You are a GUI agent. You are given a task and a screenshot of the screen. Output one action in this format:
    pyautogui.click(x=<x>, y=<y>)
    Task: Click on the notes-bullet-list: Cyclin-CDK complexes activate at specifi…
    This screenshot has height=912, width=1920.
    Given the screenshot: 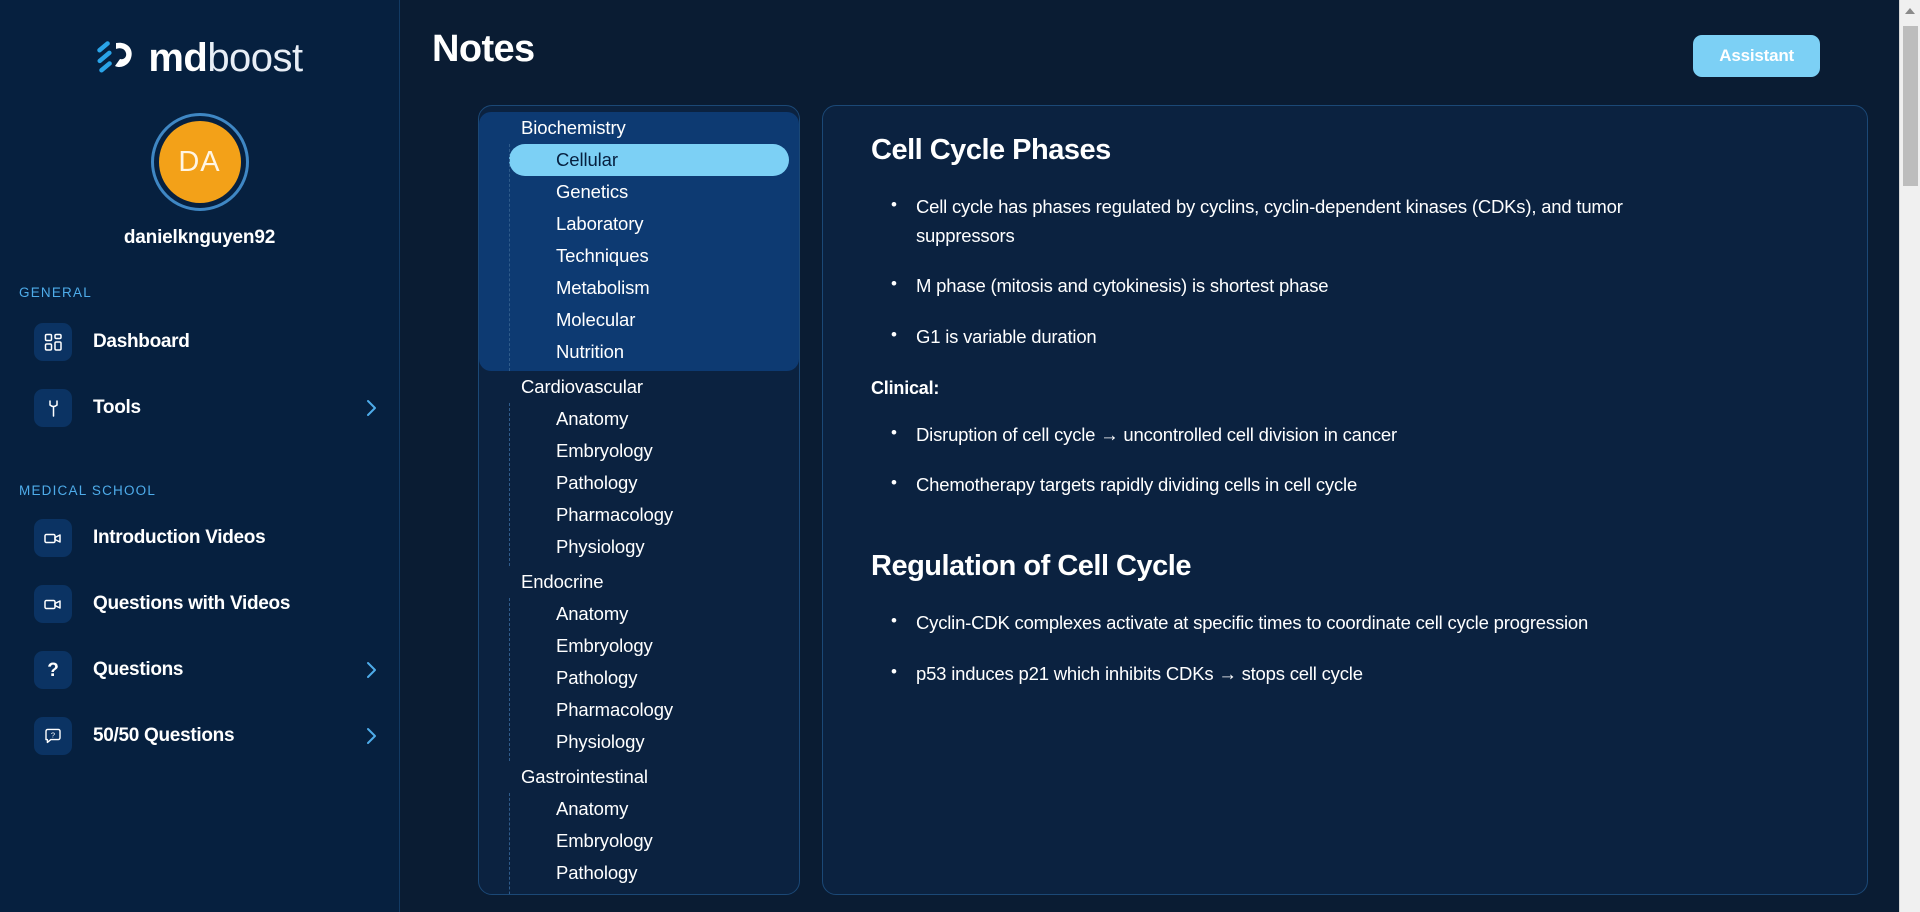 What is the action you would take?
    pyautogui.click(x=1352, y=648)
    